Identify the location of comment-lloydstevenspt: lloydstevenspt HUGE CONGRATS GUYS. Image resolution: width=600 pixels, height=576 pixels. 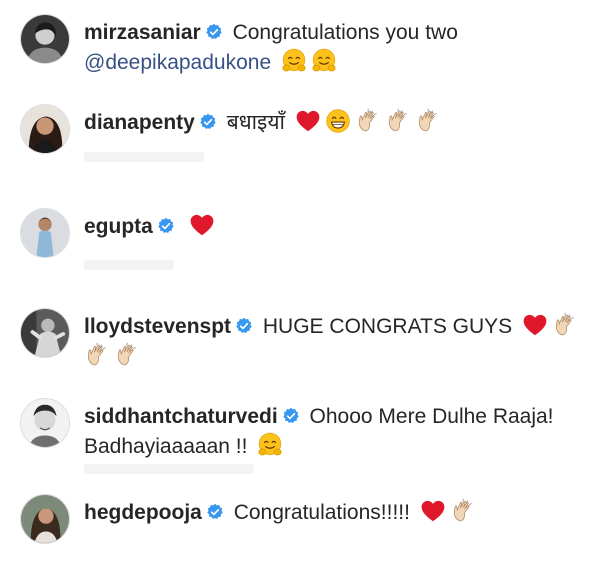
(305, 343).